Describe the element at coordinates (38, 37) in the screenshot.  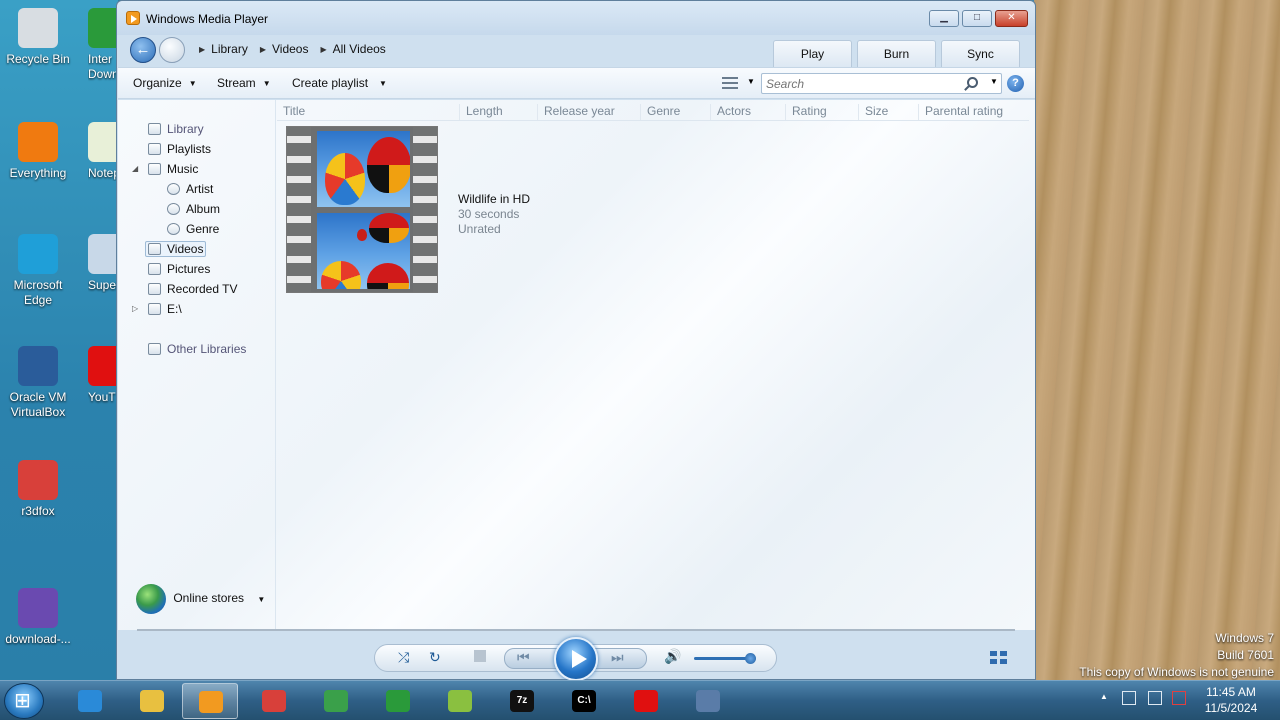
I see `desktop-icon: Recycle Bin` at that location.